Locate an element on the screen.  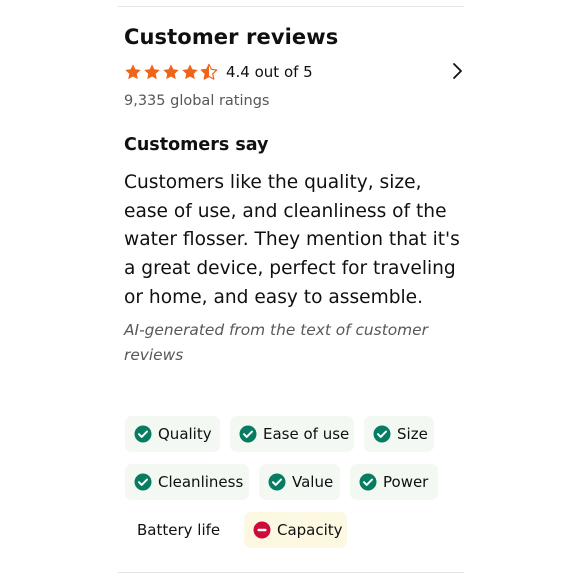
aspect-chip-size: Size is located at coordinates (399, 434).